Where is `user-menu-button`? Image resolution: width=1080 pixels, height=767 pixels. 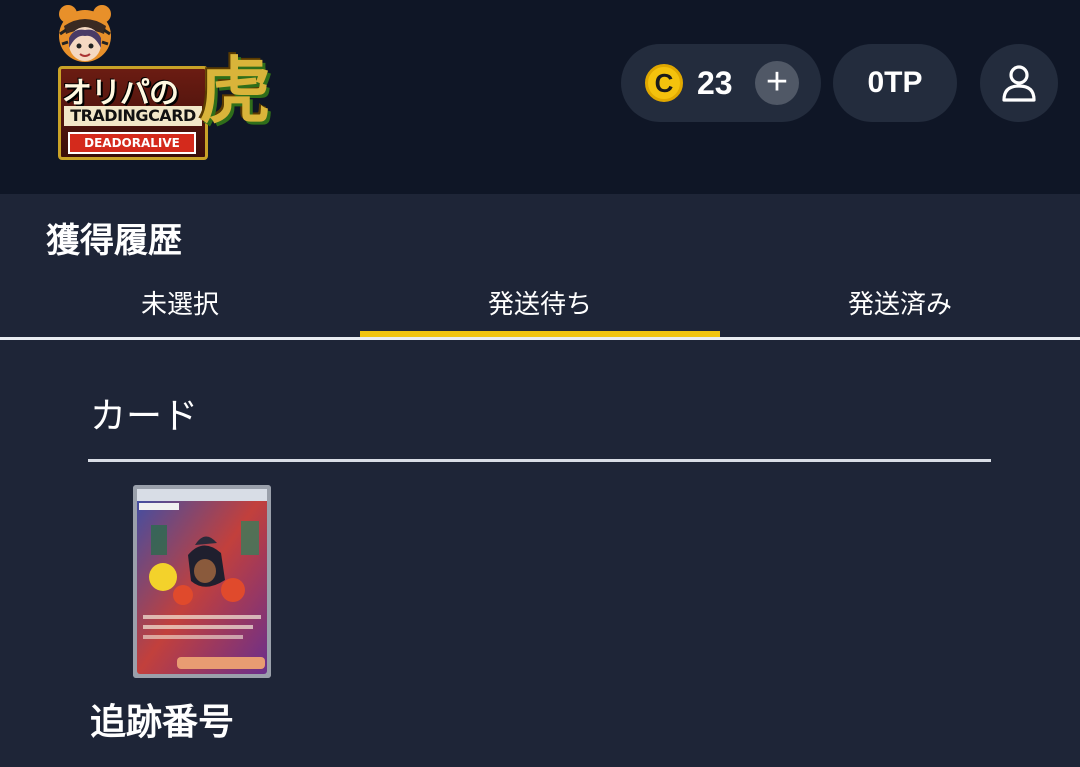
user-menu-button is located at coordinates (1019, 83).